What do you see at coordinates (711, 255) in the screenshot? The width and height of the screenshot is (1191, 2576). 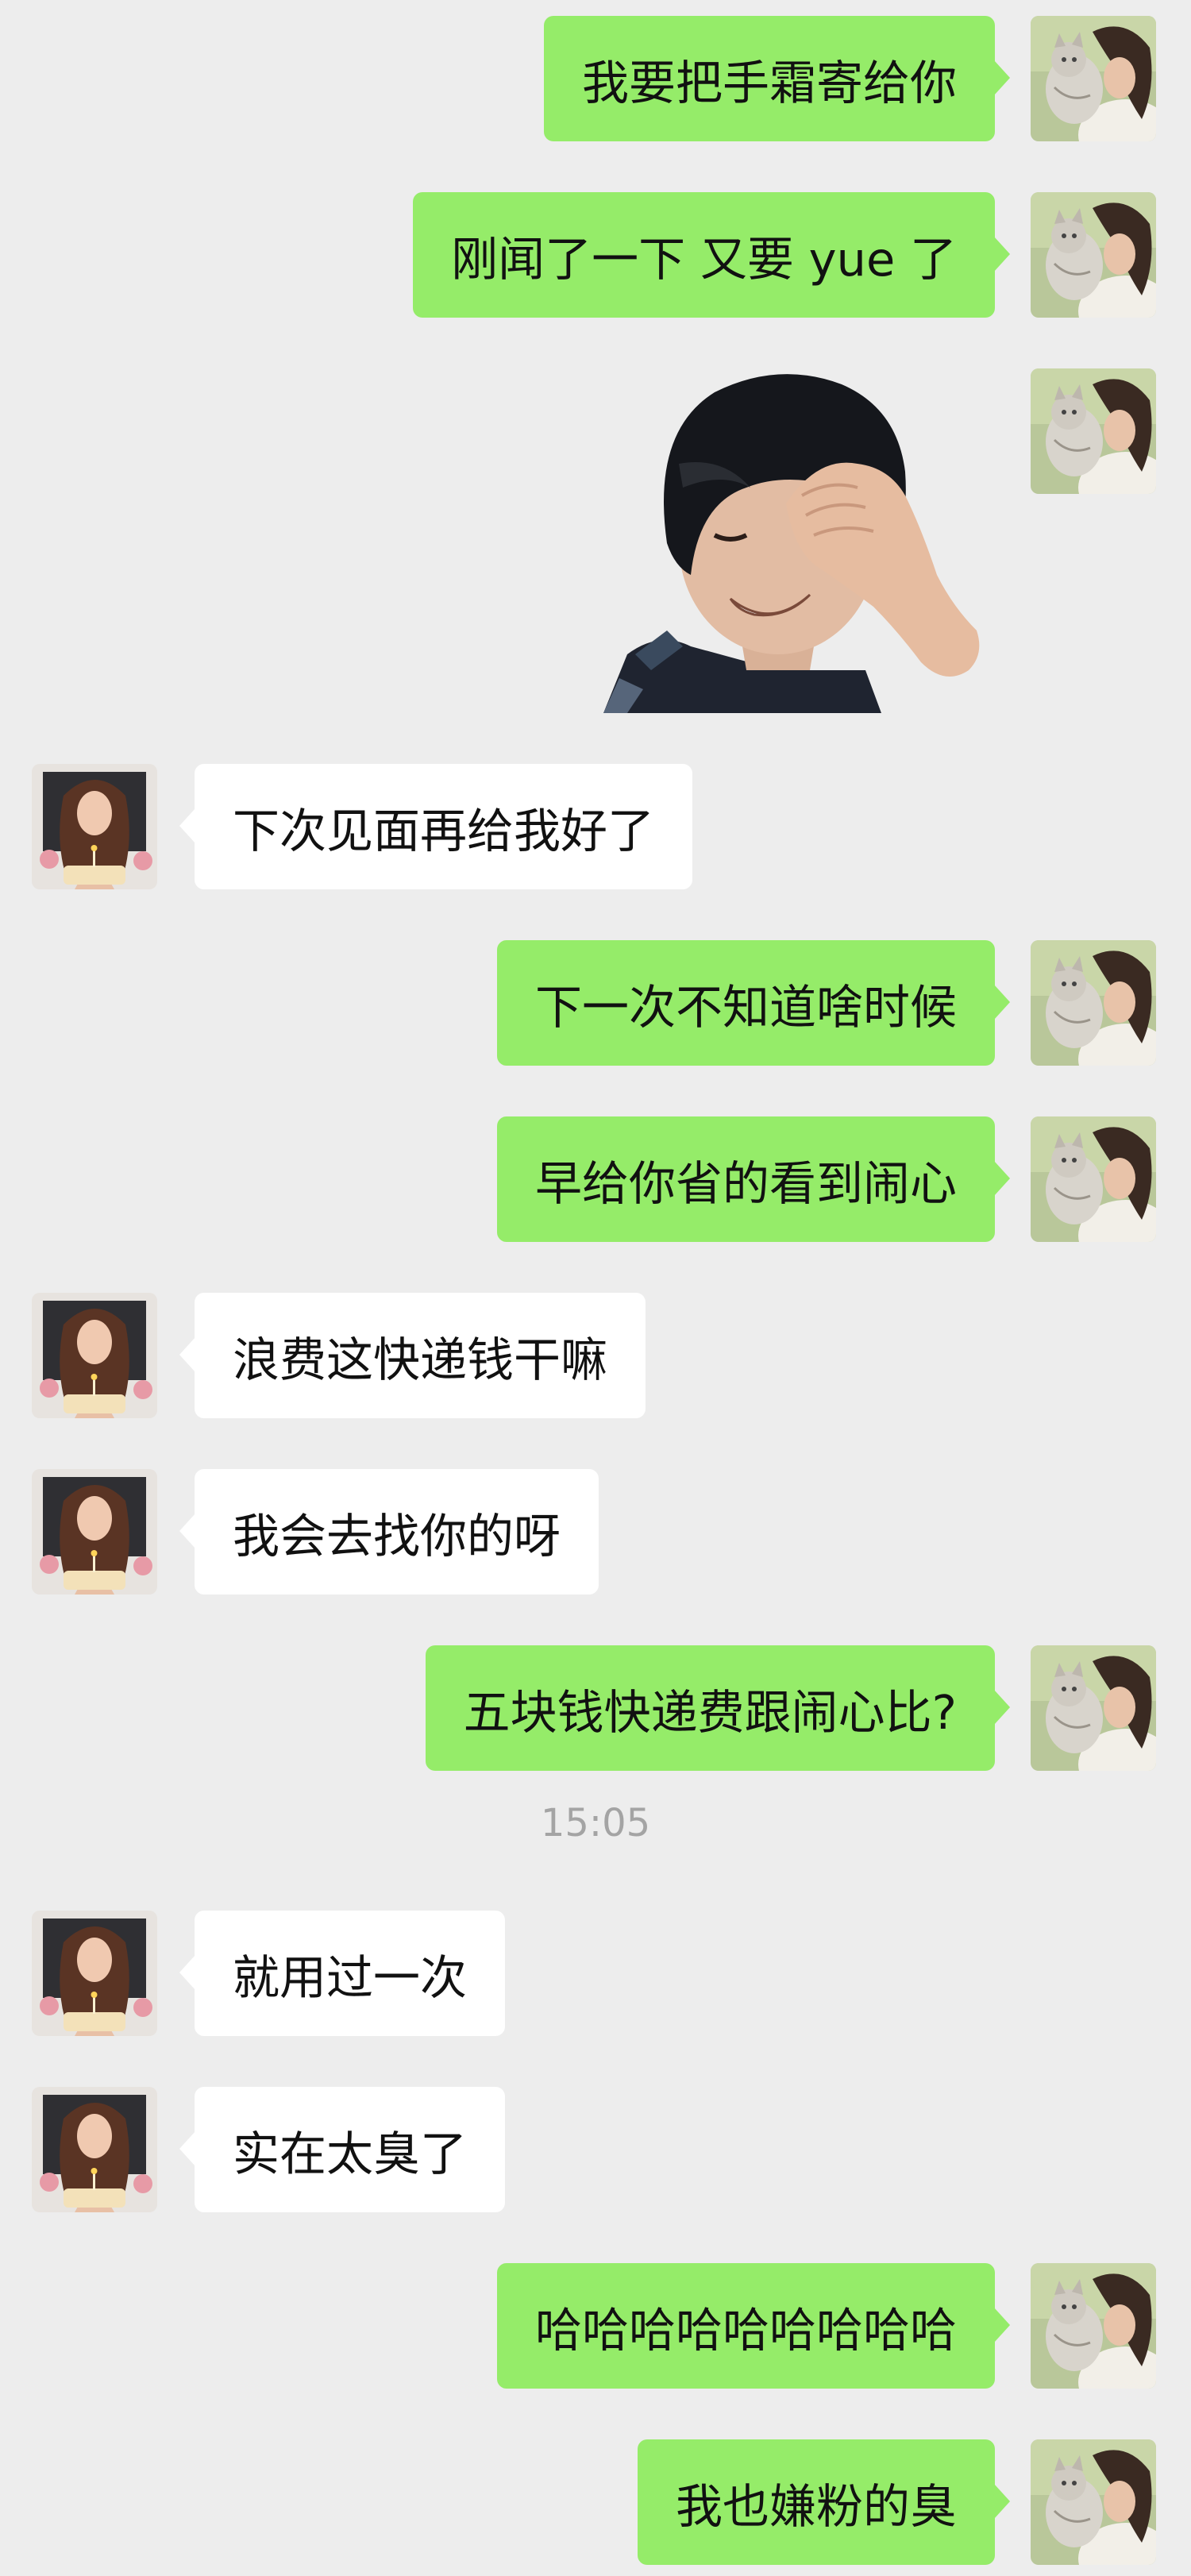 I see `message-bubble-sent: 刚闻了一下 又要 yue 了` at bounding box center [711, 255].